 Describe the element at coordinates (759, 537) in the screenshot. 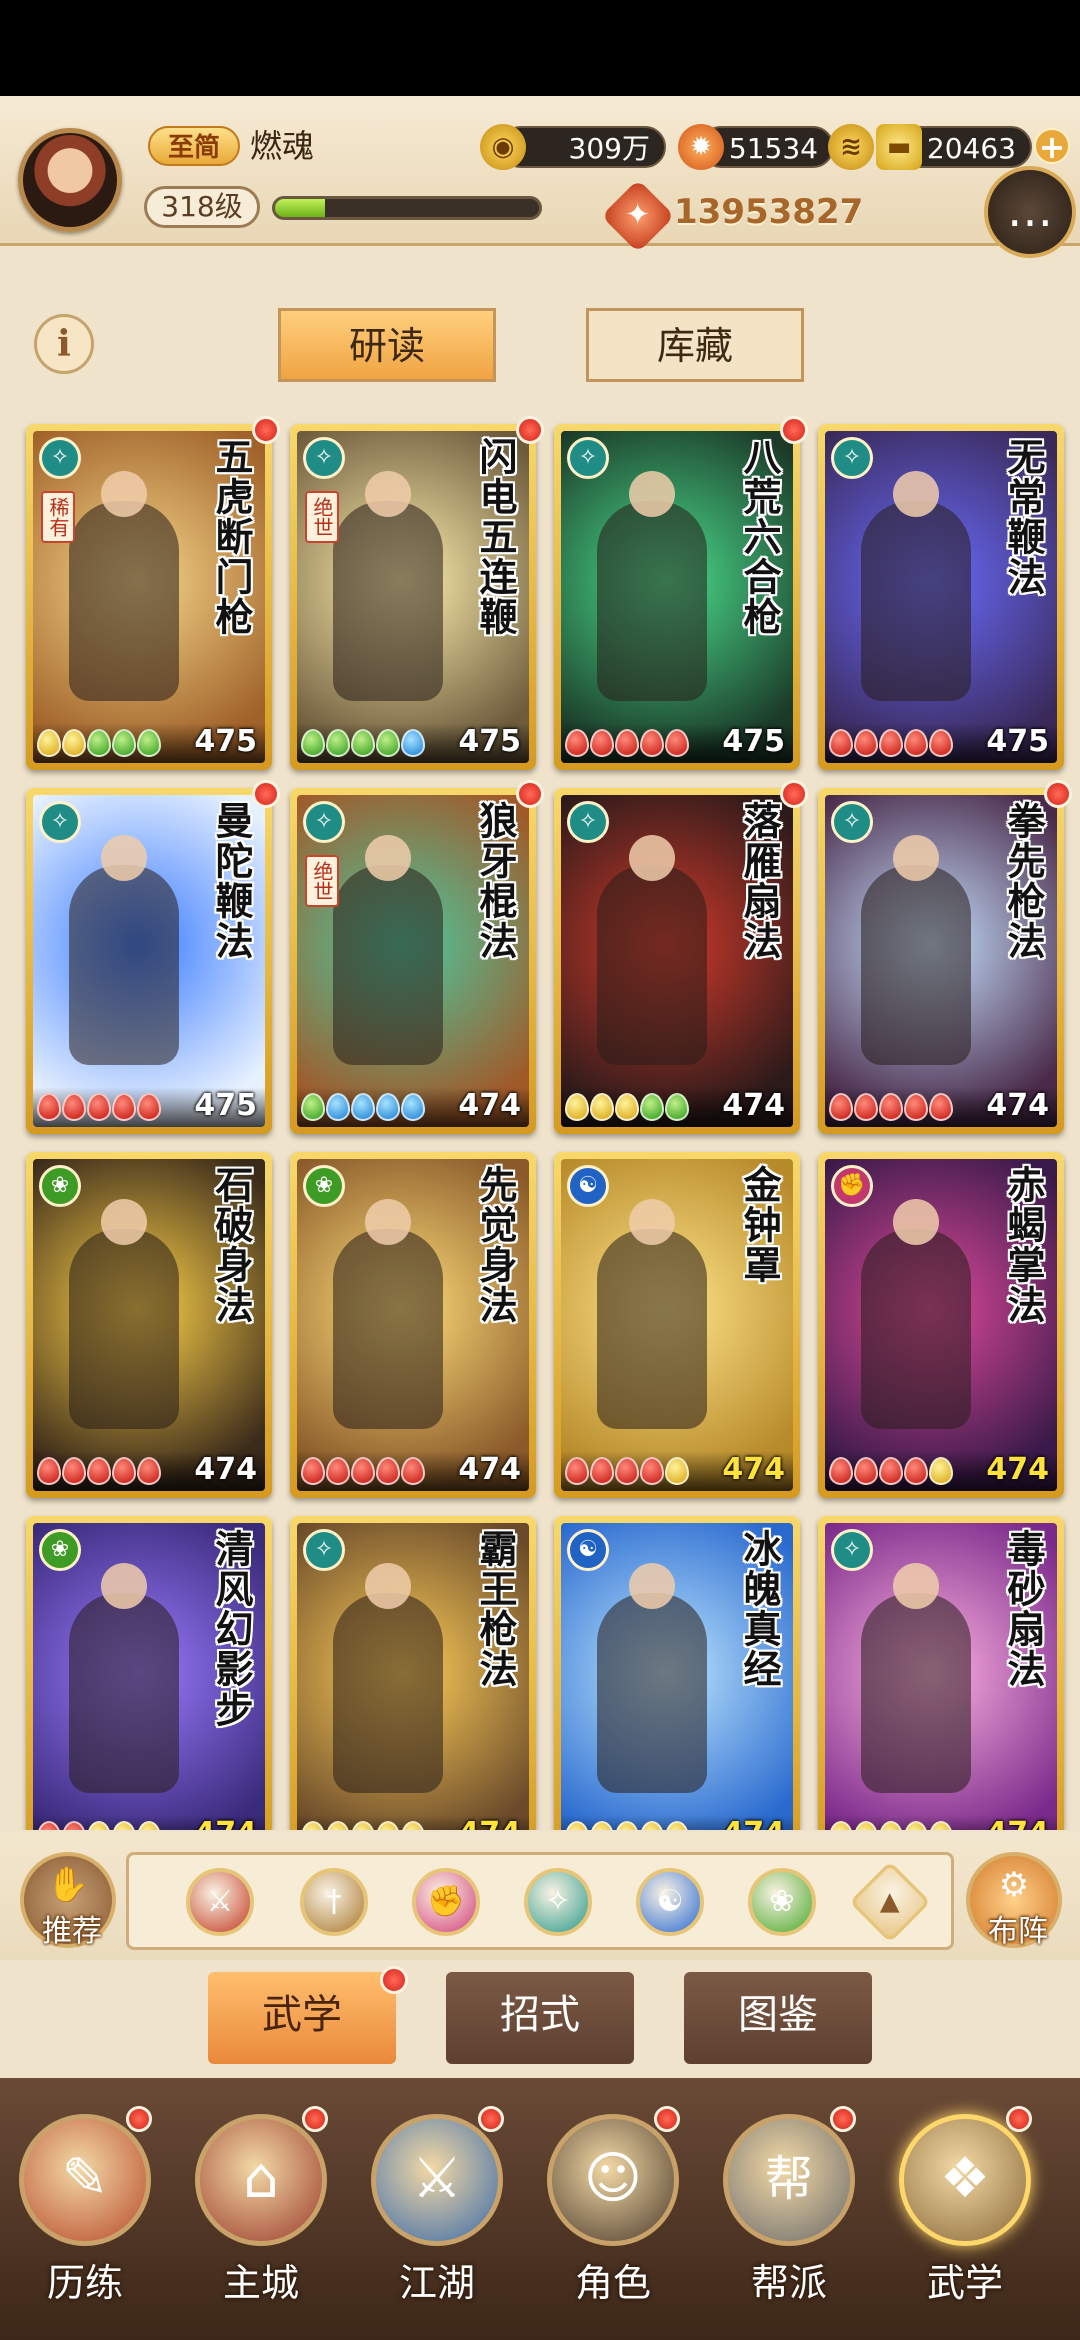

I see `skill-card-title: 八荒六合枪` at that location.